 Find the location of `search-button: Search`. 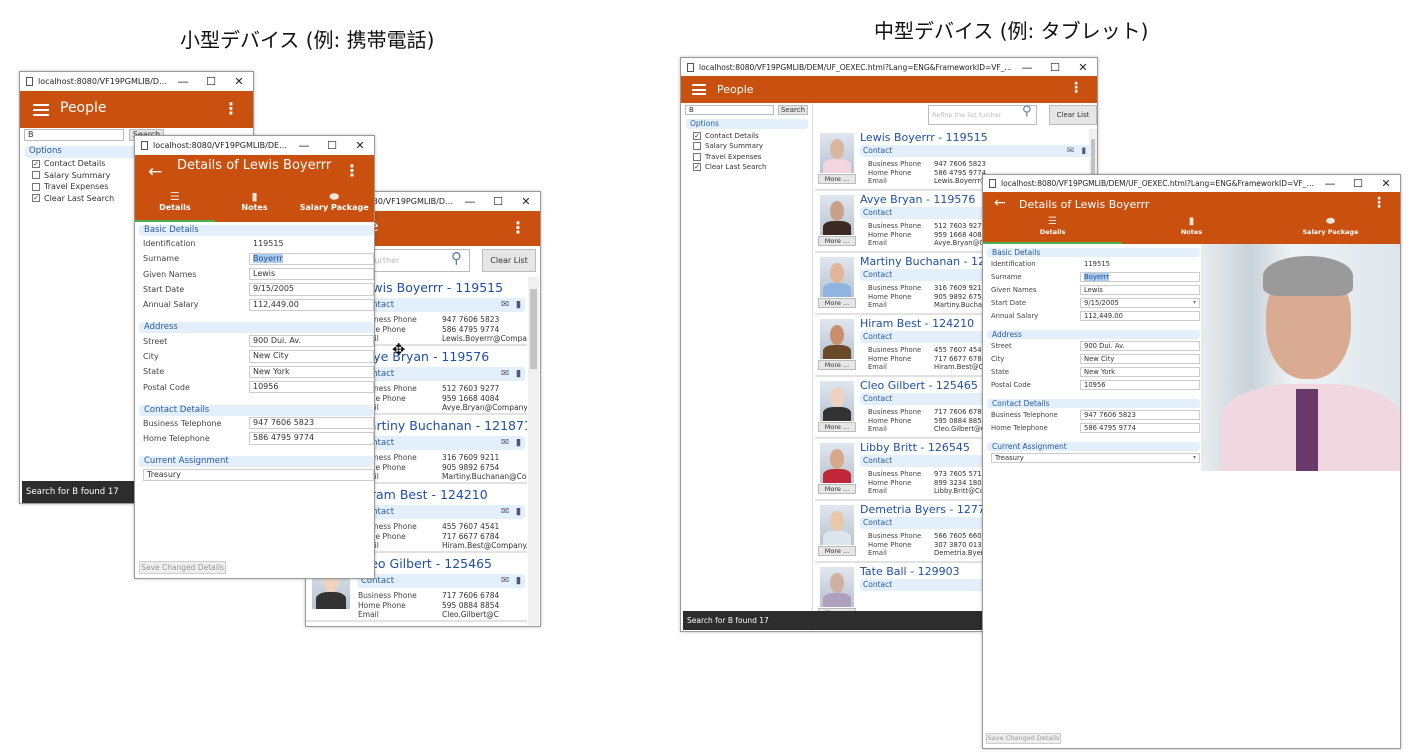

search-button: Search is located at coordinates (793, 110).